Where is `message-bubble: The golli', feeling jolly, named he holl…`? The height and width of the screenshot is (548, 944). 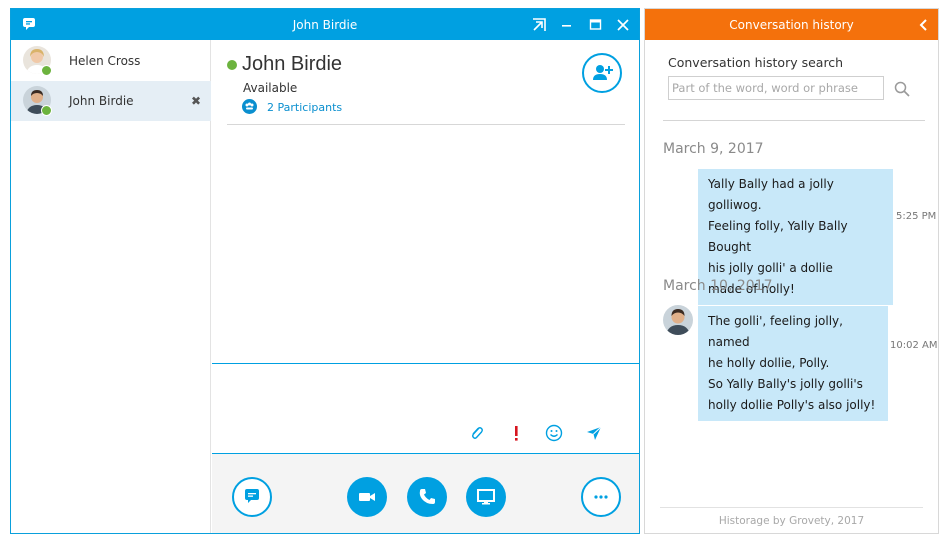
message-bubble: The golli', feeling jolly, named he holl… is located at coordinates (793, 363).